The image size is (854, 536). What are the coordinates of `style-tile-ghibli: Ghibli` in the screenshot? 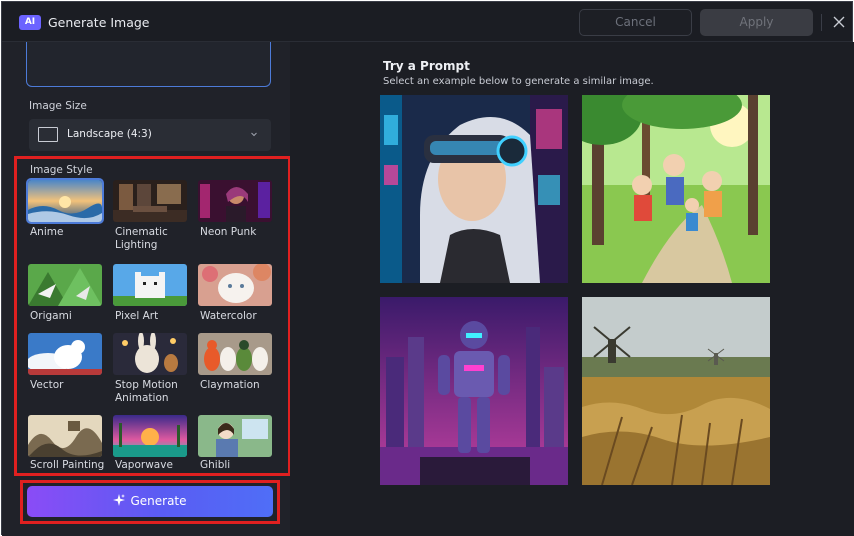 It's located at (235, 451).